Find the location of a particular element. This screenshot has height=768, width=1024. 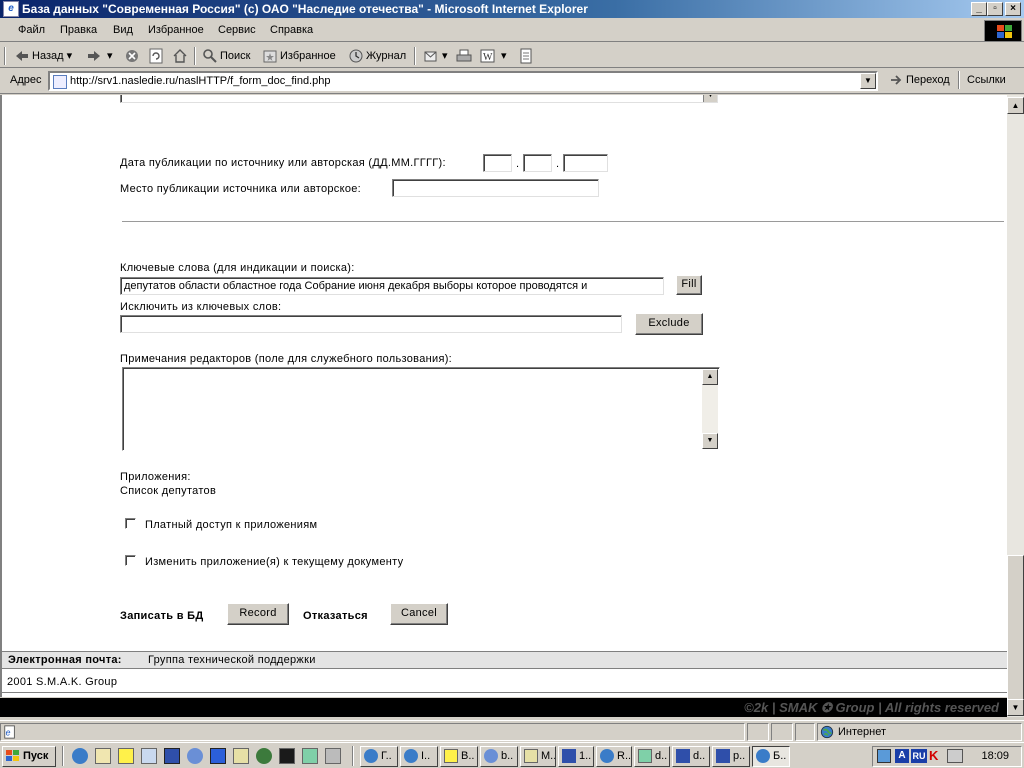

refresh-button is located at coordinates (157, 56).